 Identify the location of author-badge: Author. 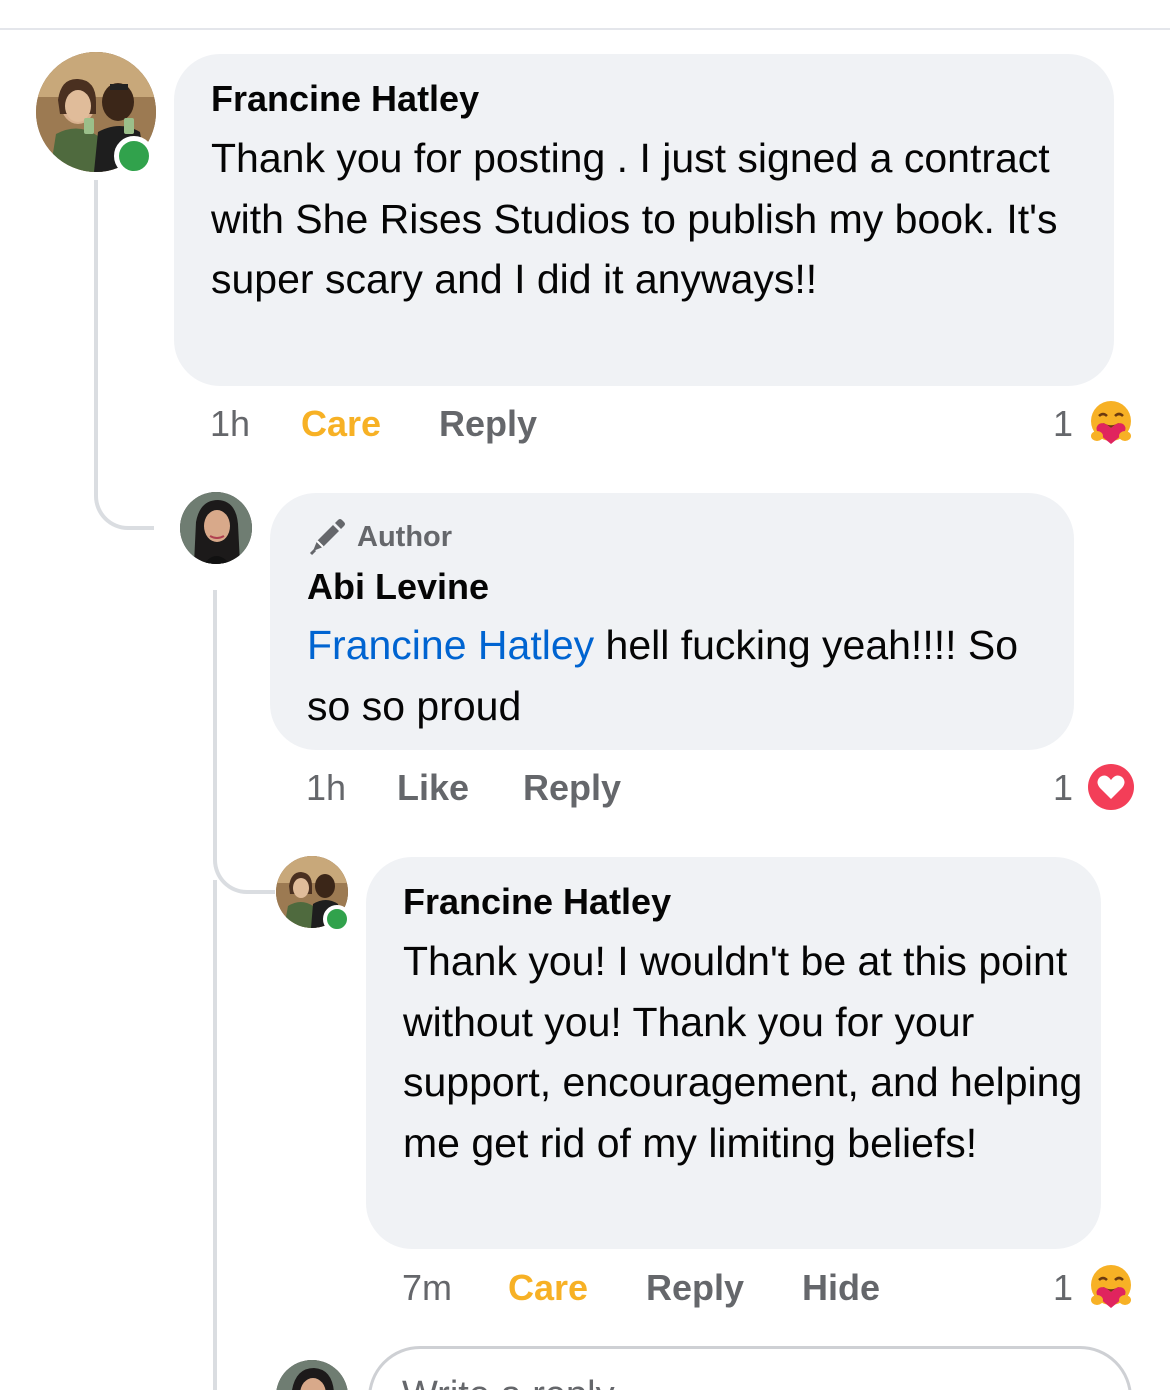
(379, 537).